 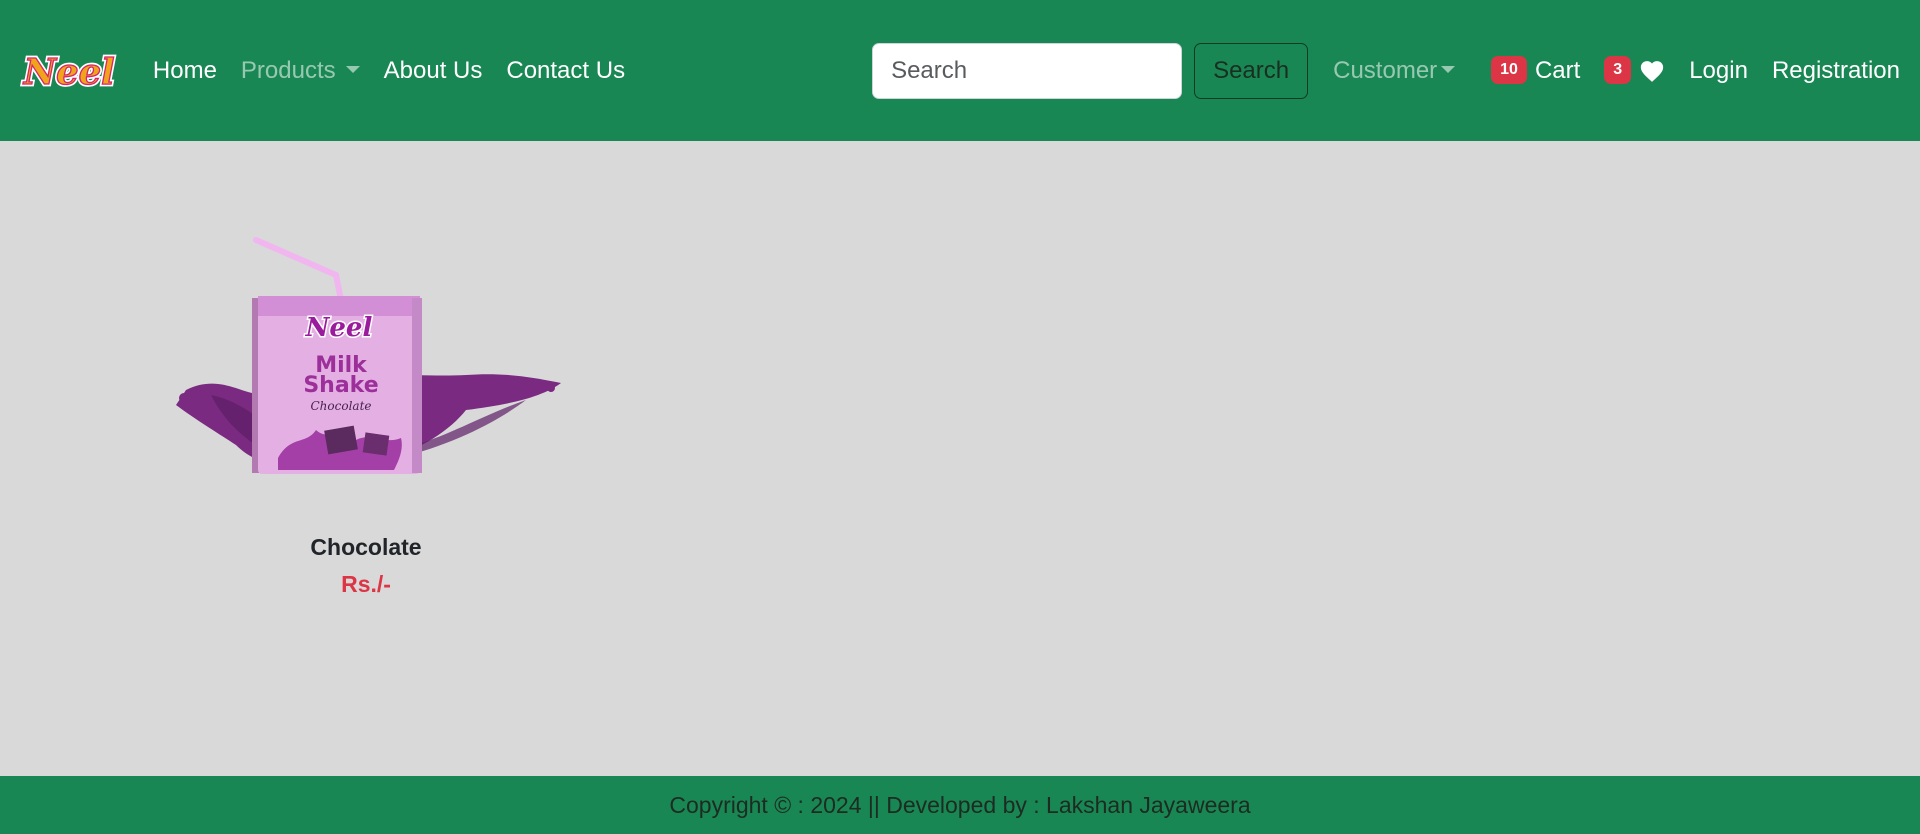 What do you see at coordinates (1251, 70) in the screenshot?
I see `search-button: Search` at bounding box center [1251, 70].